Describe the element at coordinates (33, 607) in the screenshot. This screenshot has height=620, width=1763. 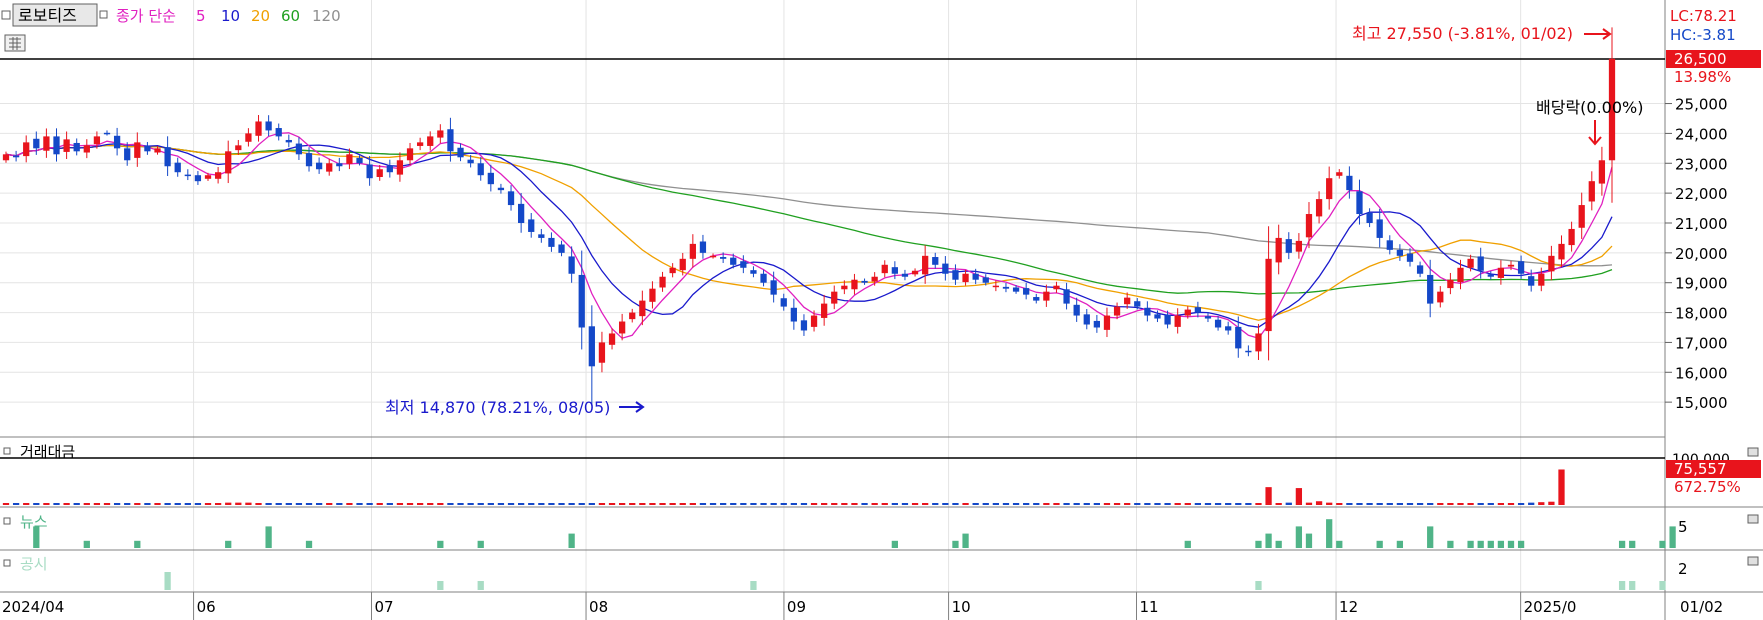
I see `x-tick-label: 2024/04` at that location.